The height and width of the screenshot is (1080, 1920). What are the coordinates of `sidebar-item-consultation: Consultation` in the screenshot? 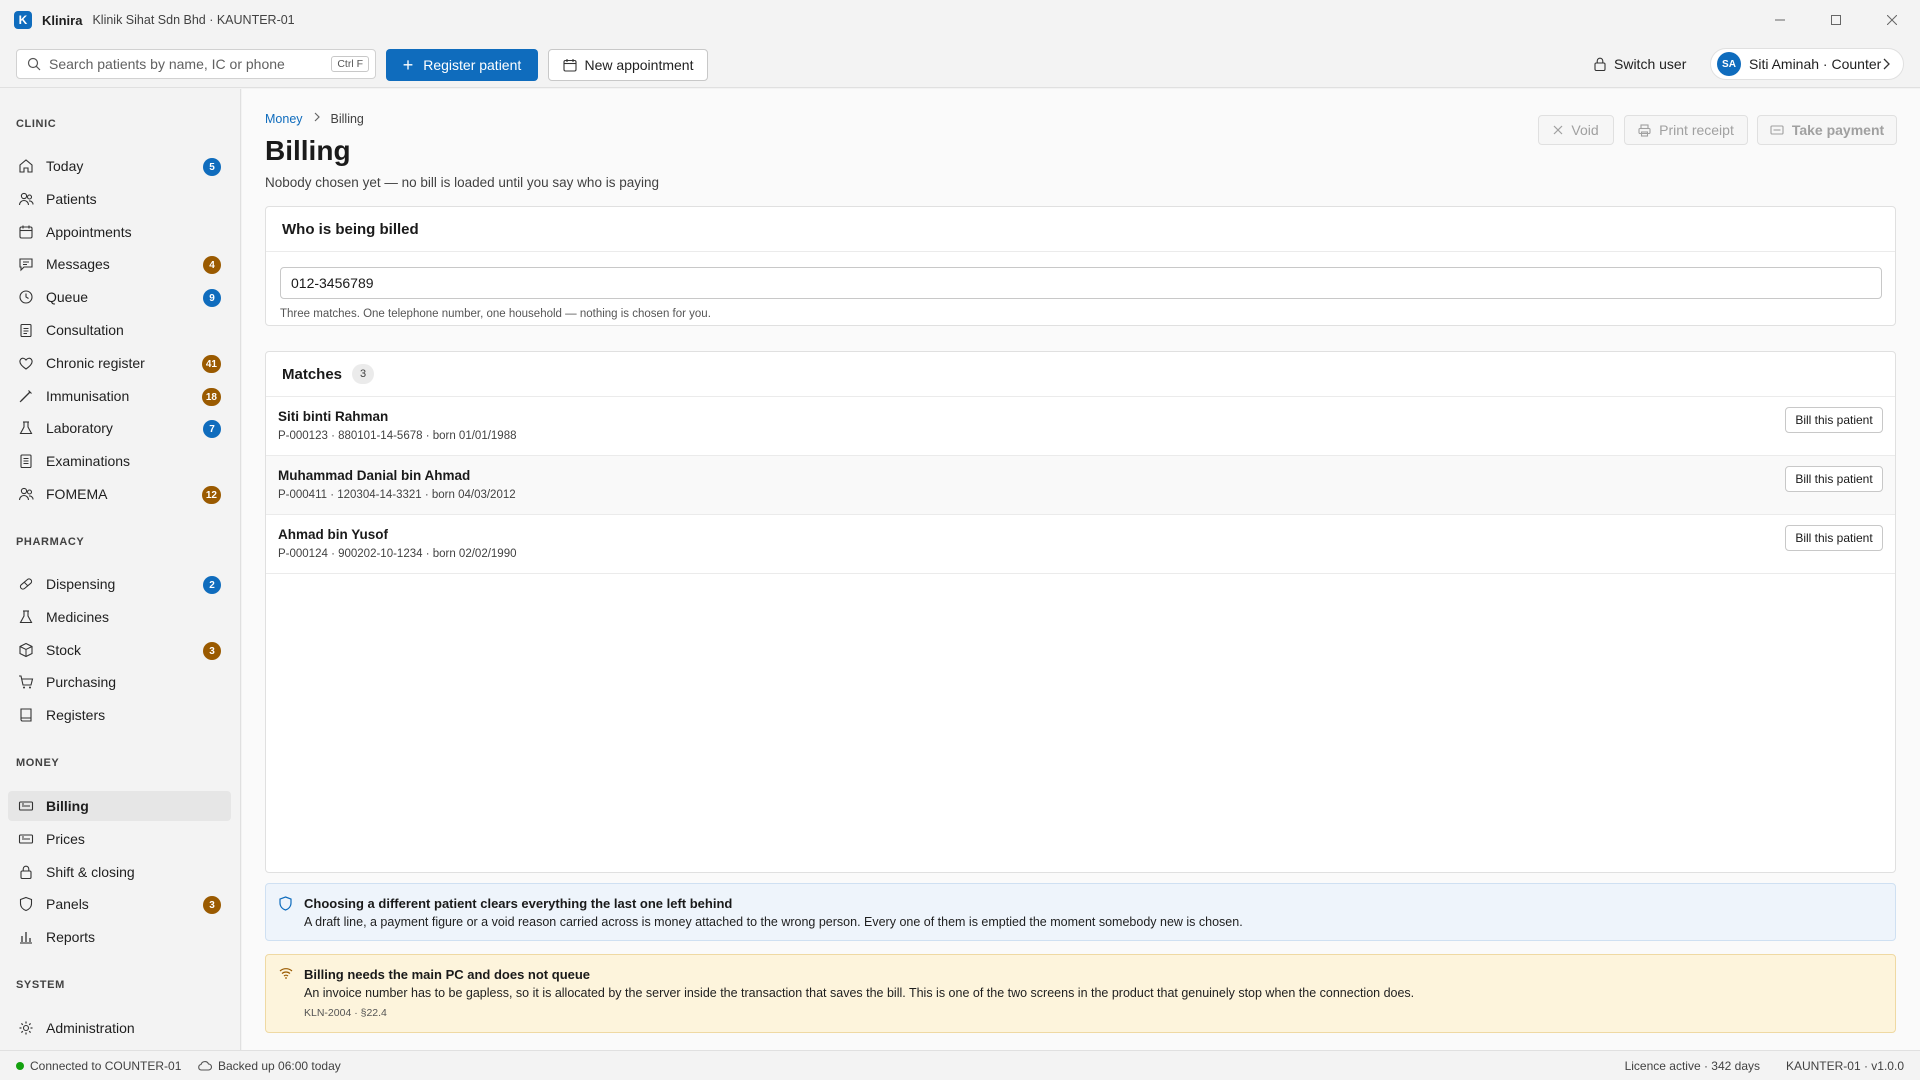 It's located at (119, 330).